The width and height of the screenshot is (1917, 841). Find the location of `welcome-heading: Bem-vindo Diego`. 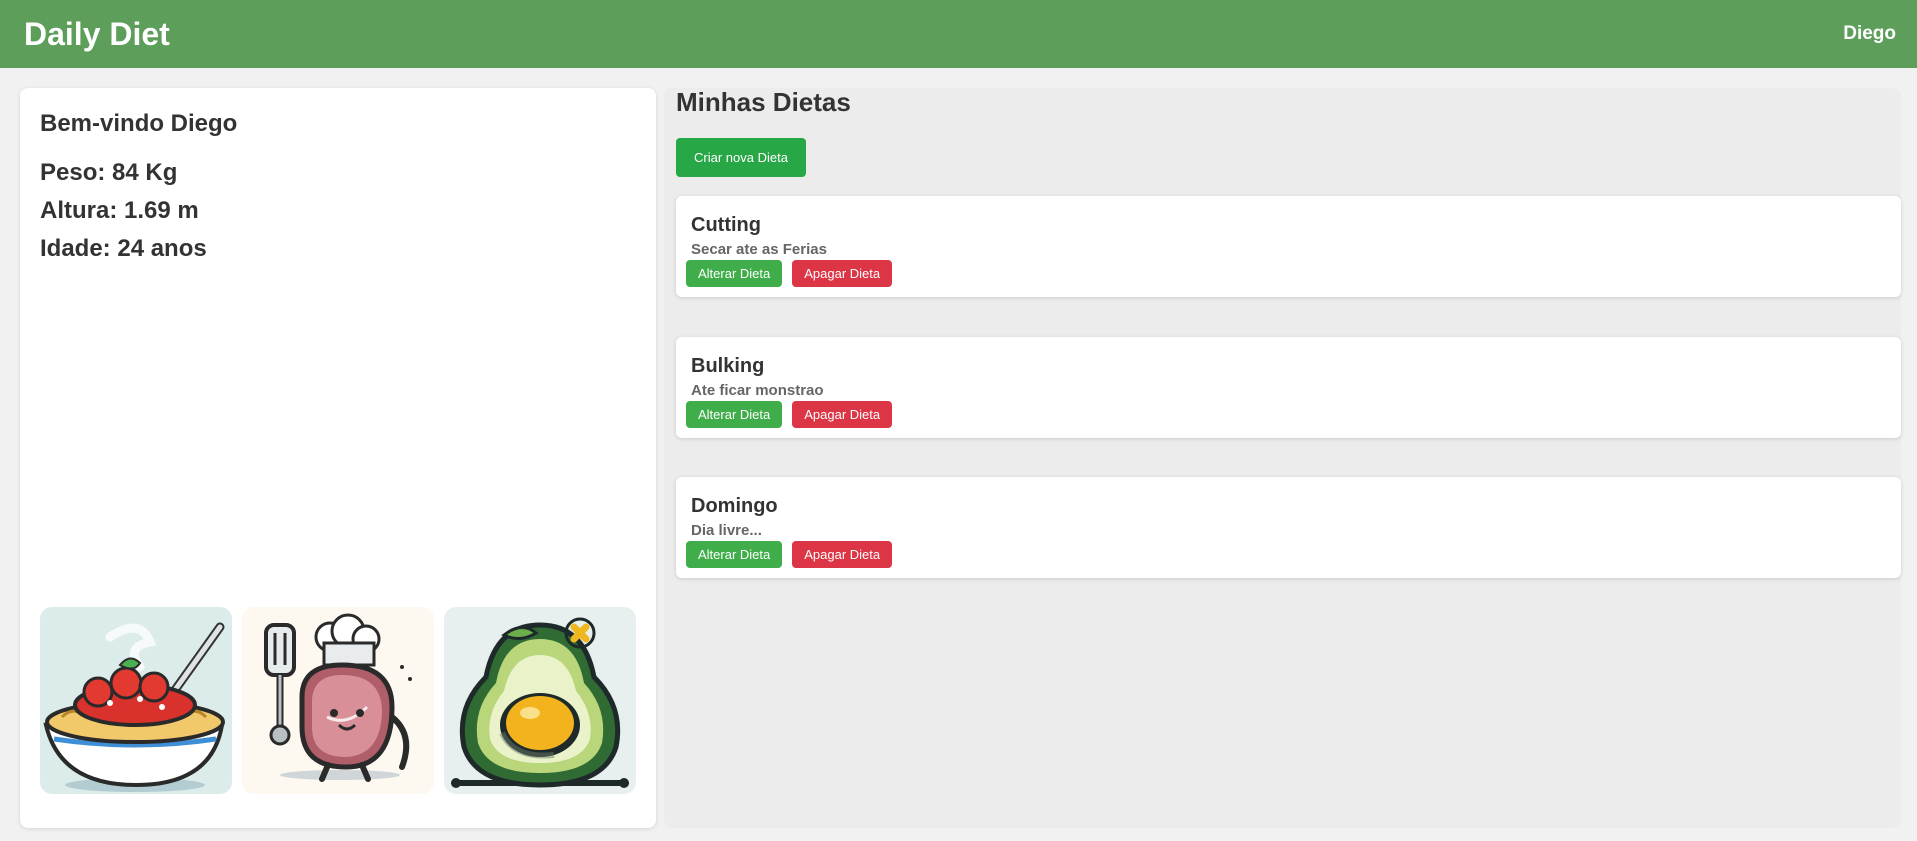

welcome-heading: Bem-vindo Diego is located at coordinates (139, 123).